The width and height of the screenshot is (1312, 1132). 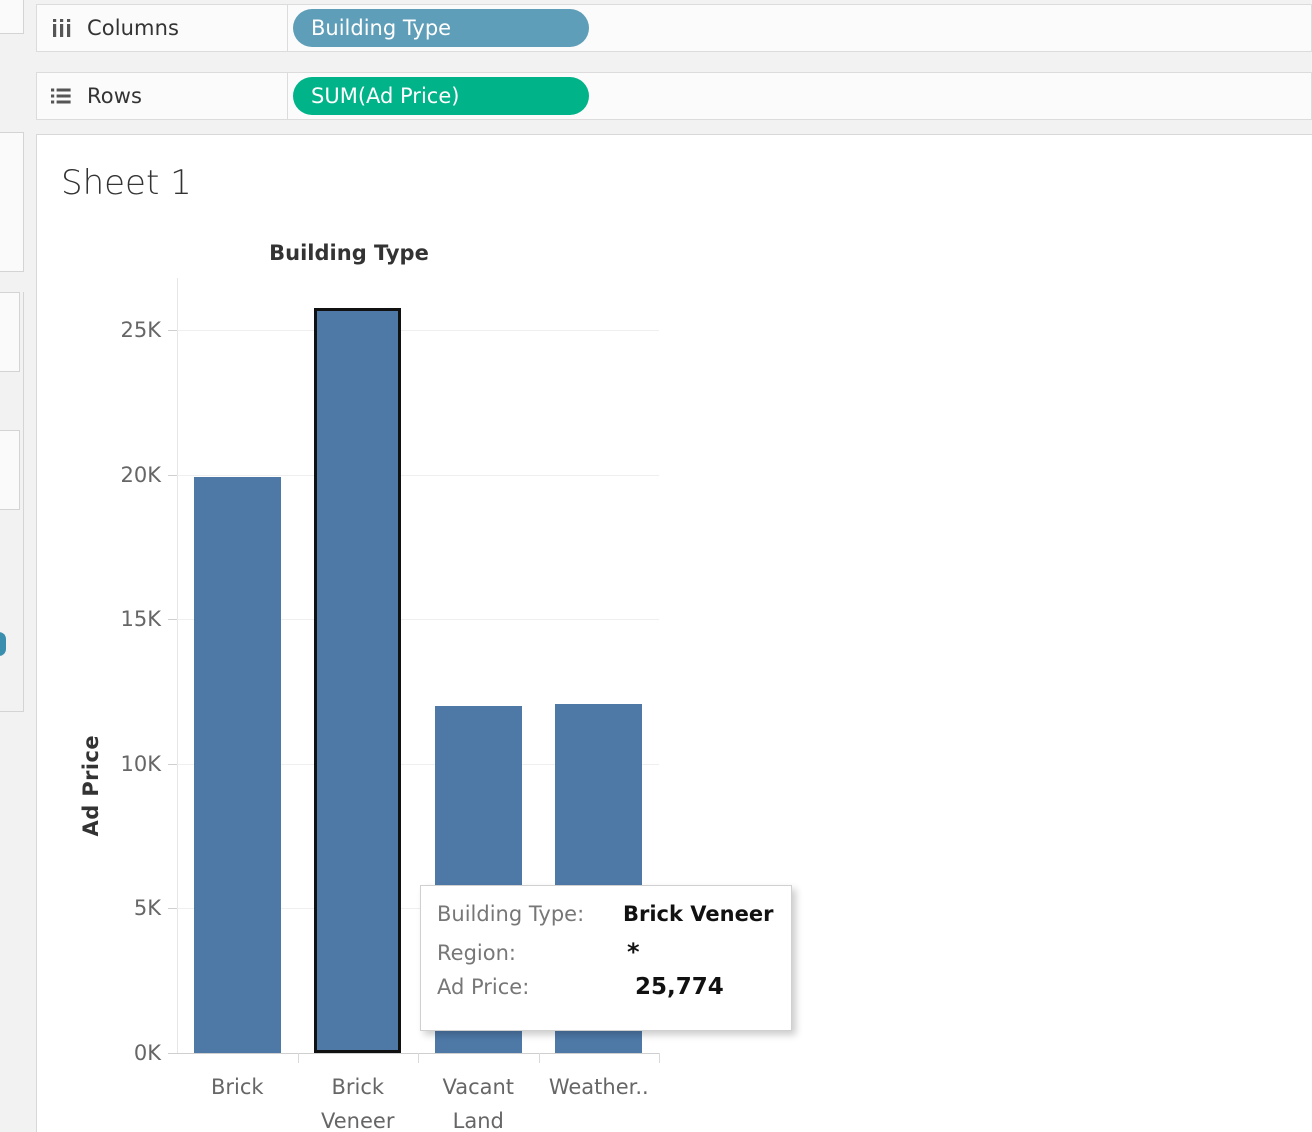 What do you see at coordinates (674, 28) in the screenshot?
I see `columns-shelf: Columns Building Type` at bounding box center [674, 28].